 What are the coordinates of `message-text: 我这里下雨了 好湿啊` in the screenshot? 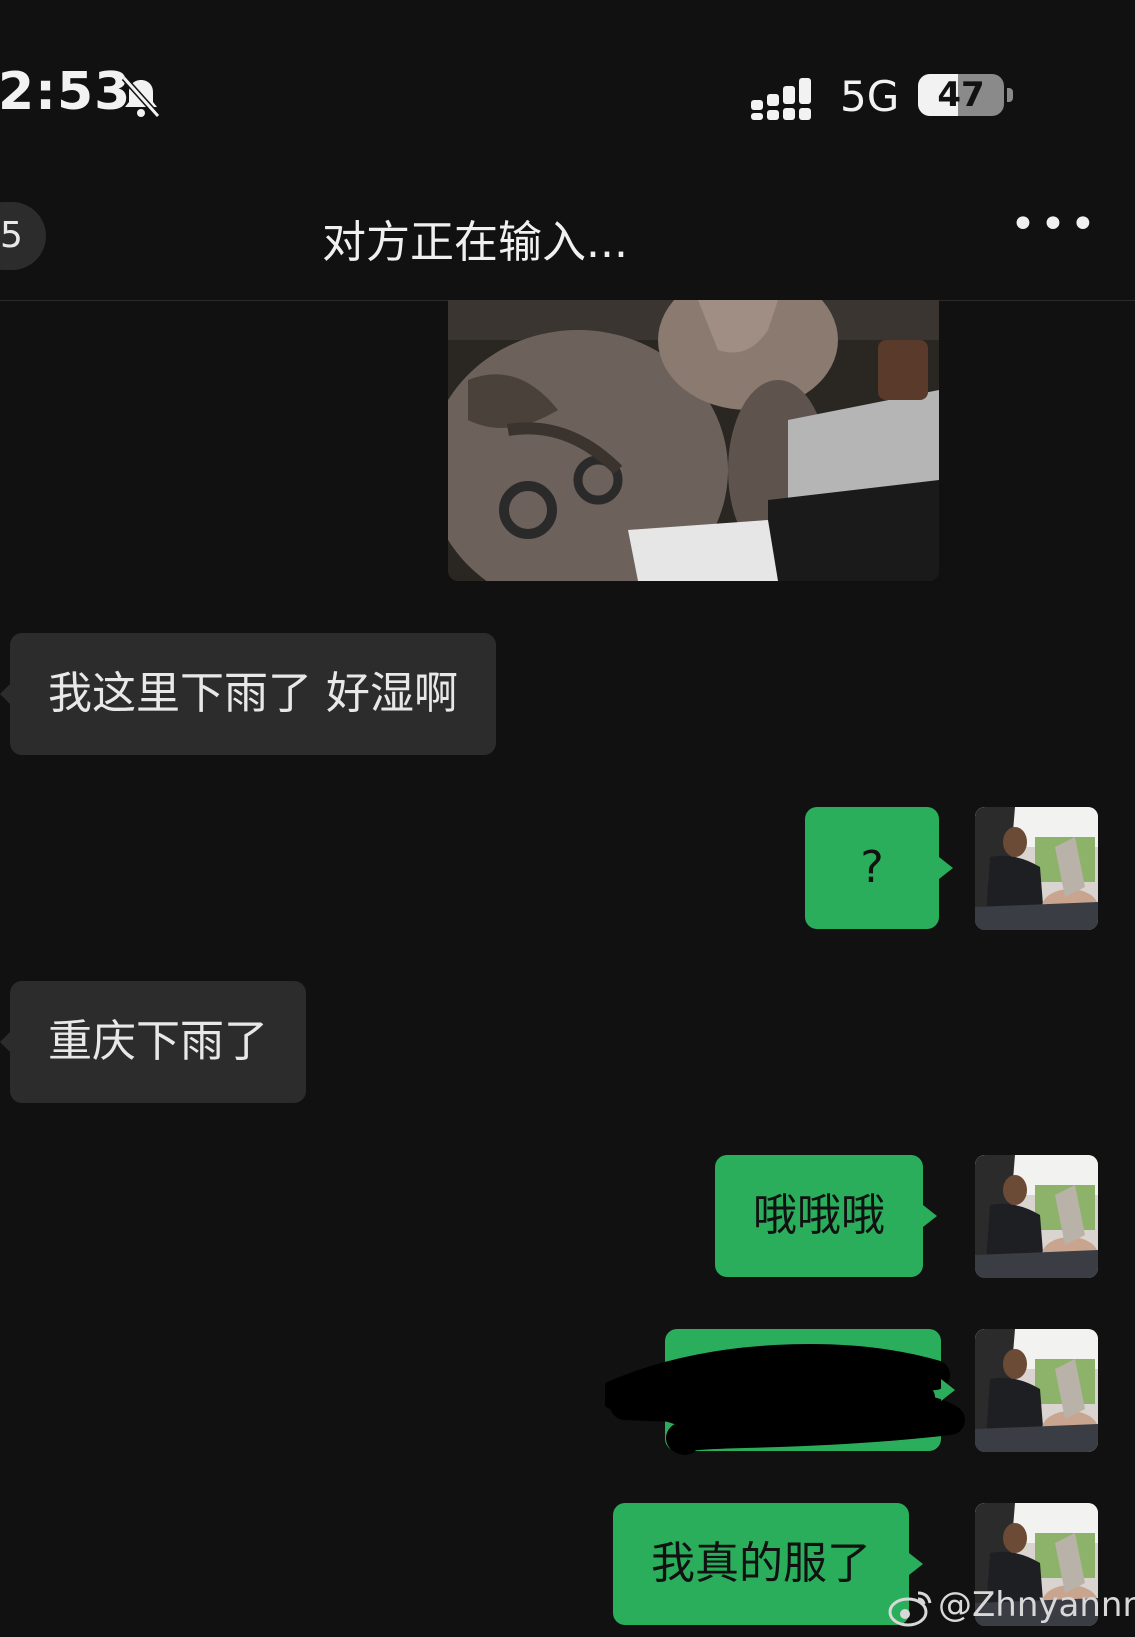 It's located at (253, 693).